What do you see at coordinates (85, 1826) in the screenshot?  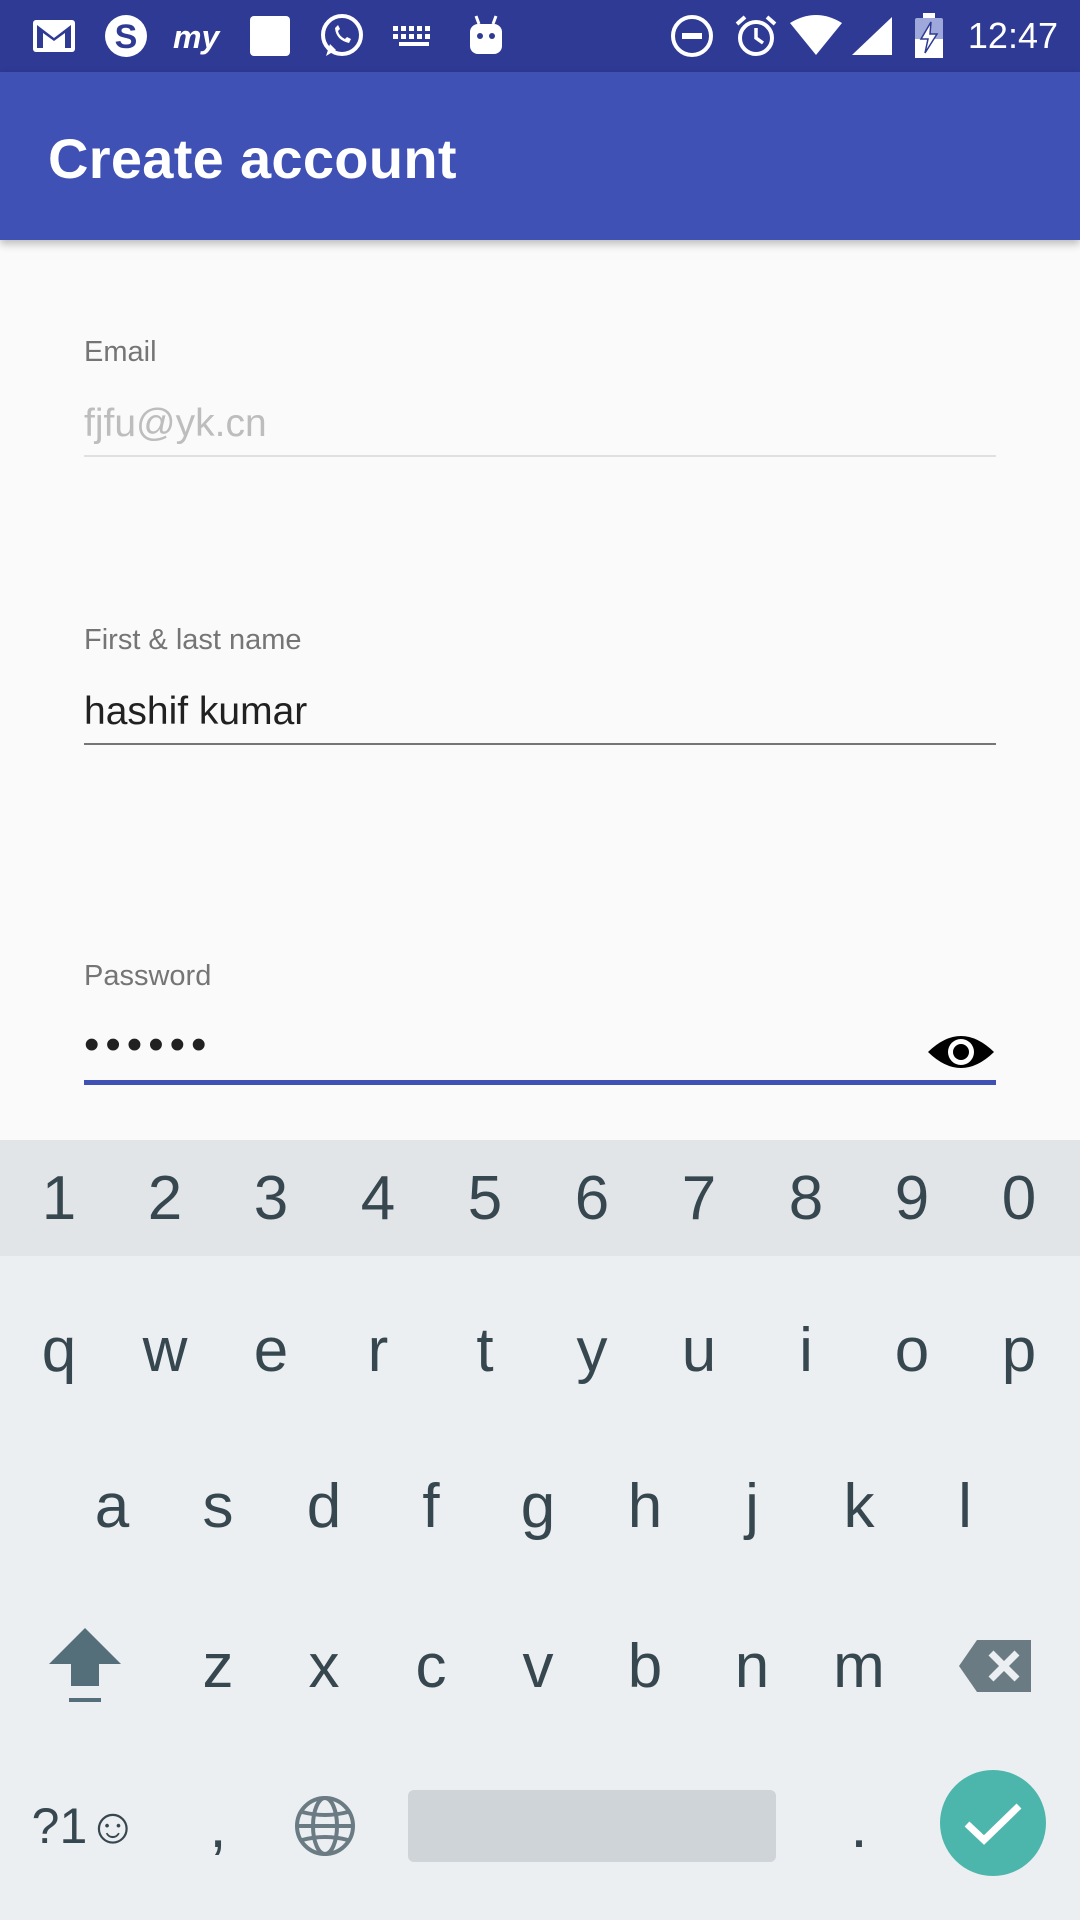 I see `symbols-key: ?1☺` at bounding box center [85, 1826].